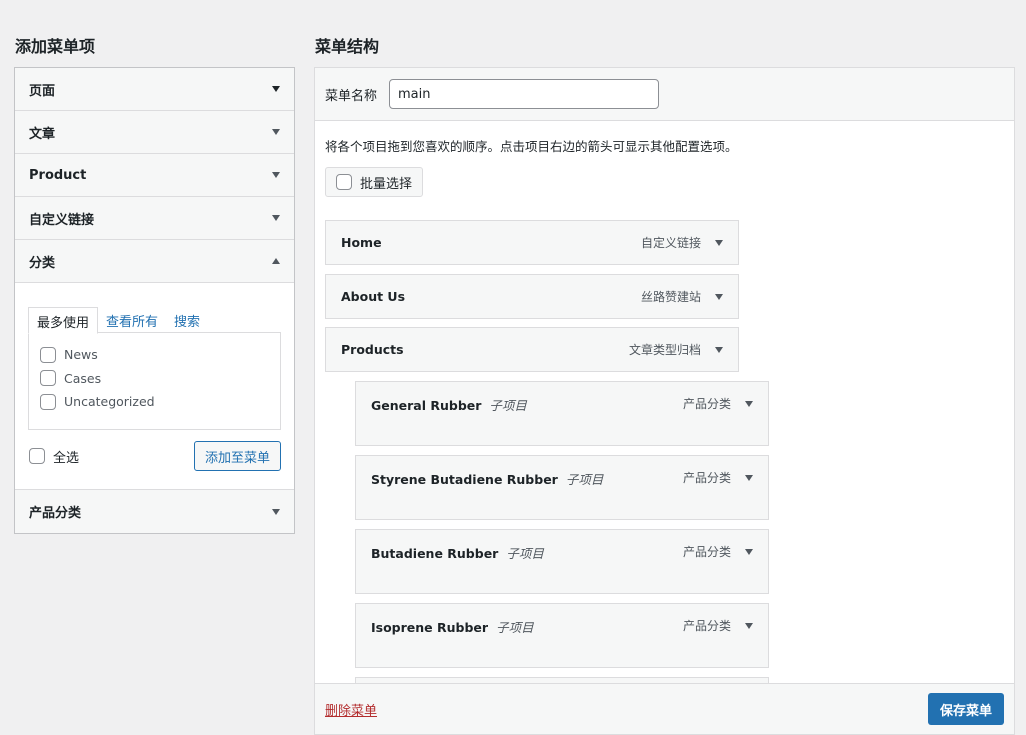 The width and height of the screenshot is (1026, 735). I want to click on category-panel-footer: 全选 添加至菜单, so click(154, 456).